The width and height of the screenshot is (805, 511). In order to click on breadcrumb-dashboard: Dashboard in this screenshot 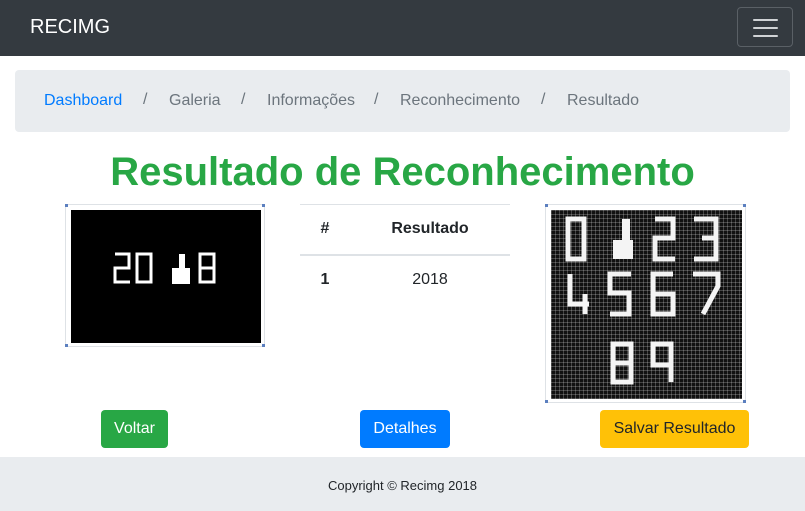, I will do `click(83, 101)`.